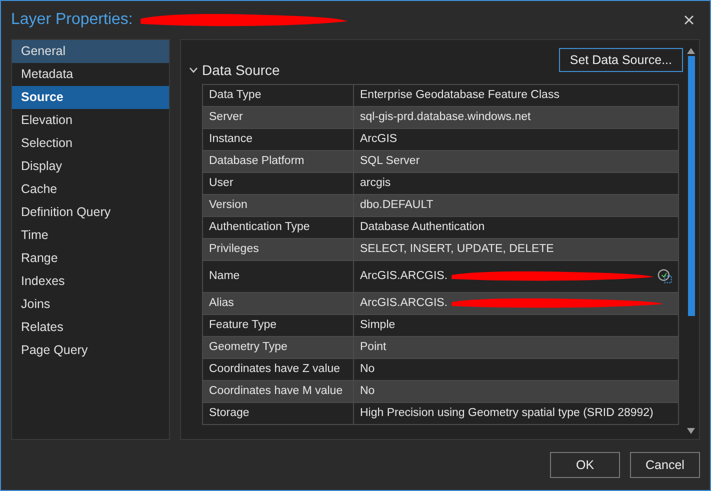  Describe the element at coordinates (689, 19) in the screenshot. I see `close-icon` at that location.